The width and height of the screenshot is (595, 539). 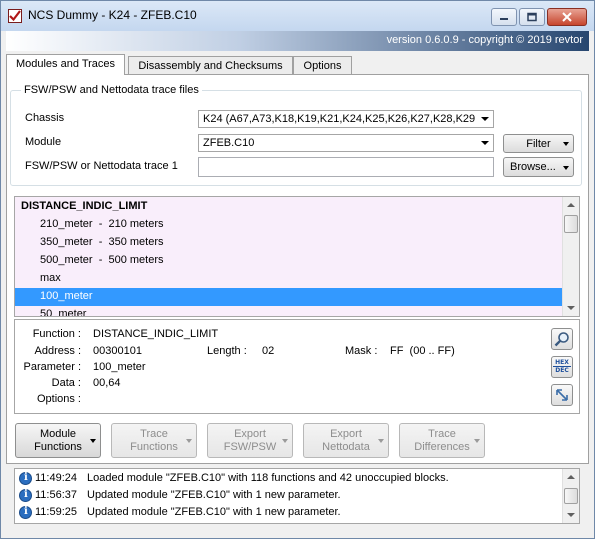 What do you see at coordinates (154, 447) in the screenshot?
I see `trace-functions-line2: Functions` at bounding box center [154, 447].